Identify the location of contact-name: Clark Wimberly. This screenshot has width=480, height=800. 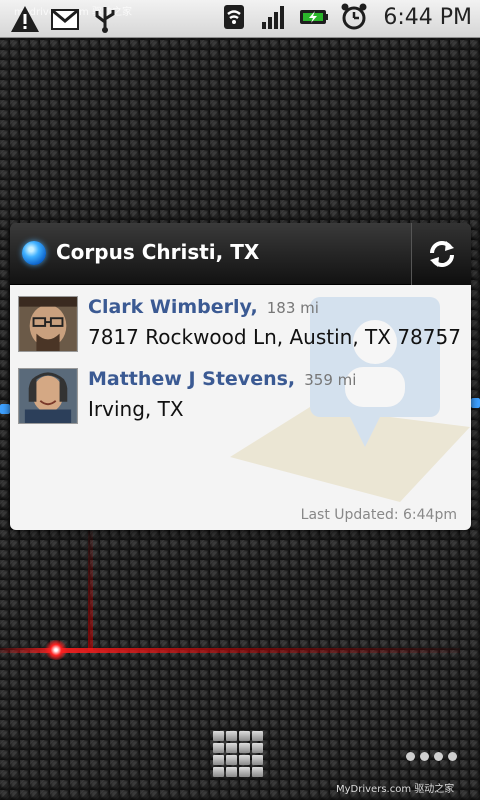
(169, 307).